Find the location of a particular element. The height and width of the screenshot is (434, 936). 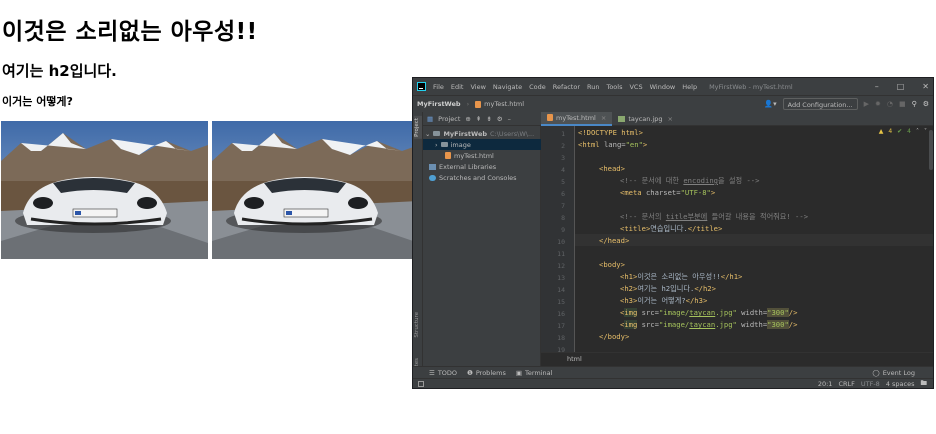

menu-edit: Edit is located at coordinates (457, 87).